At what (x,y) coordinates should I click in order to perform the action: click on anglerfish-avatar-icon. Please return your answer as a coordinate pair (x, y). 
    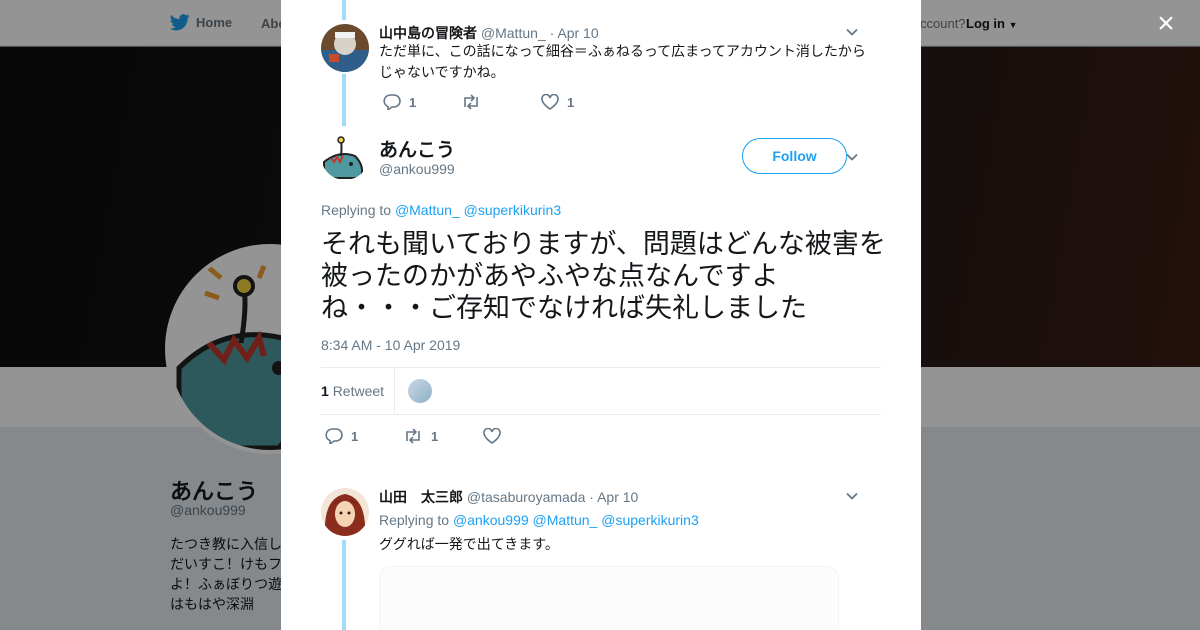
    Looking at the image, I should click on (345, 156).